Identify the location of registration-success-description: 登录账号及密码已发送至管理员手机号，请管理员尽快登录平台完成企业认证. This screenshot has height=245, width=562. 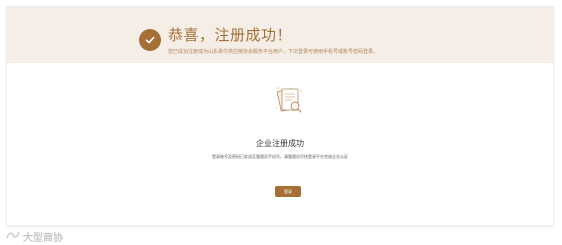
(280, 156).